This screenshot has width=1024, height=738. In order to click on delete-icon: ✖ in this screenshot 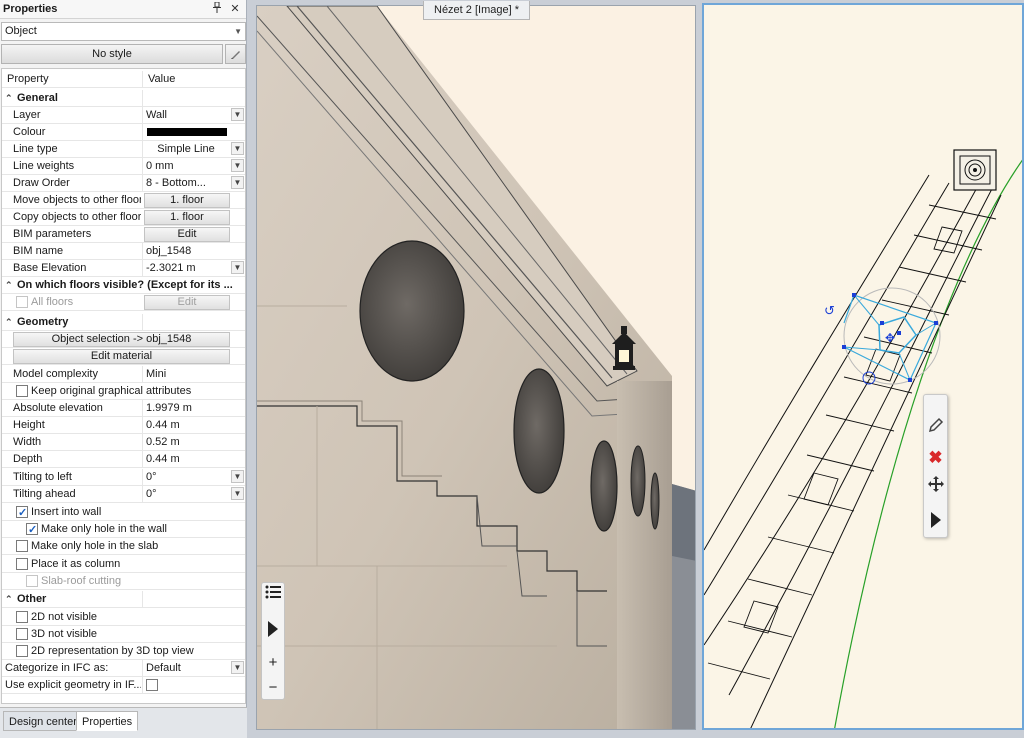, I will do `click(935, 458)`.